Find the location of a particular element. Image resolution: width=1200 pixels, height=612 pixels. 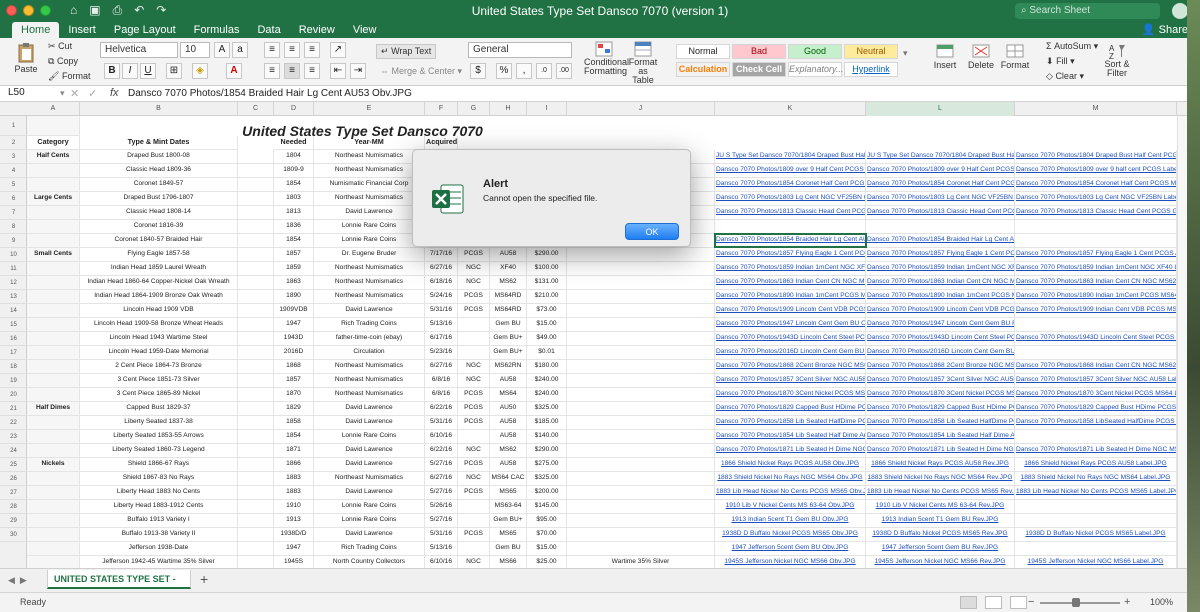

cell-i: $100.00 is located at coordinates (547, 269).